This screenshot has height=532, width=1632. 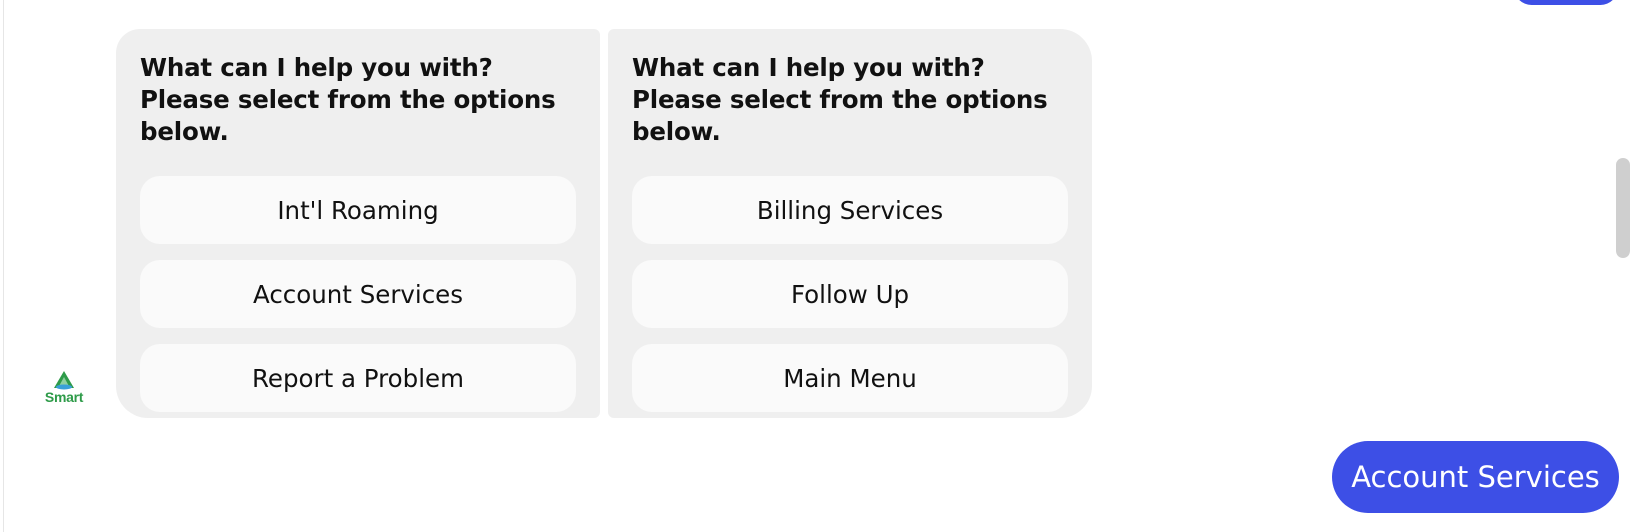 I want to click on option-intl-roaming-button: Int'l Roaming, so click(x=358, y=210).